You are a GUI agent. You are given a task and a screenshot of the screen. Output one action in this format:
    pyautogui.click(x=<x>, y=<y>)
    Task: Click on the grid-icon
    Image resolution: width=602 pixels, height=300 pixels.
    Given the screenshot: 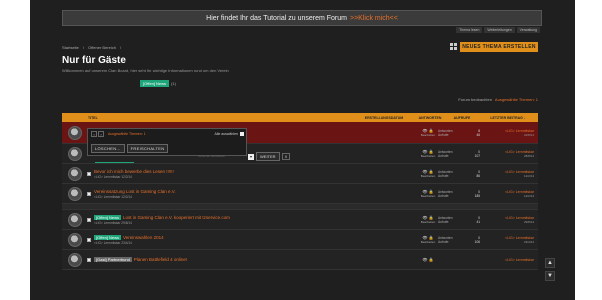 What is the action you would take?
    pyautogui.click(x=453, y=46)
    